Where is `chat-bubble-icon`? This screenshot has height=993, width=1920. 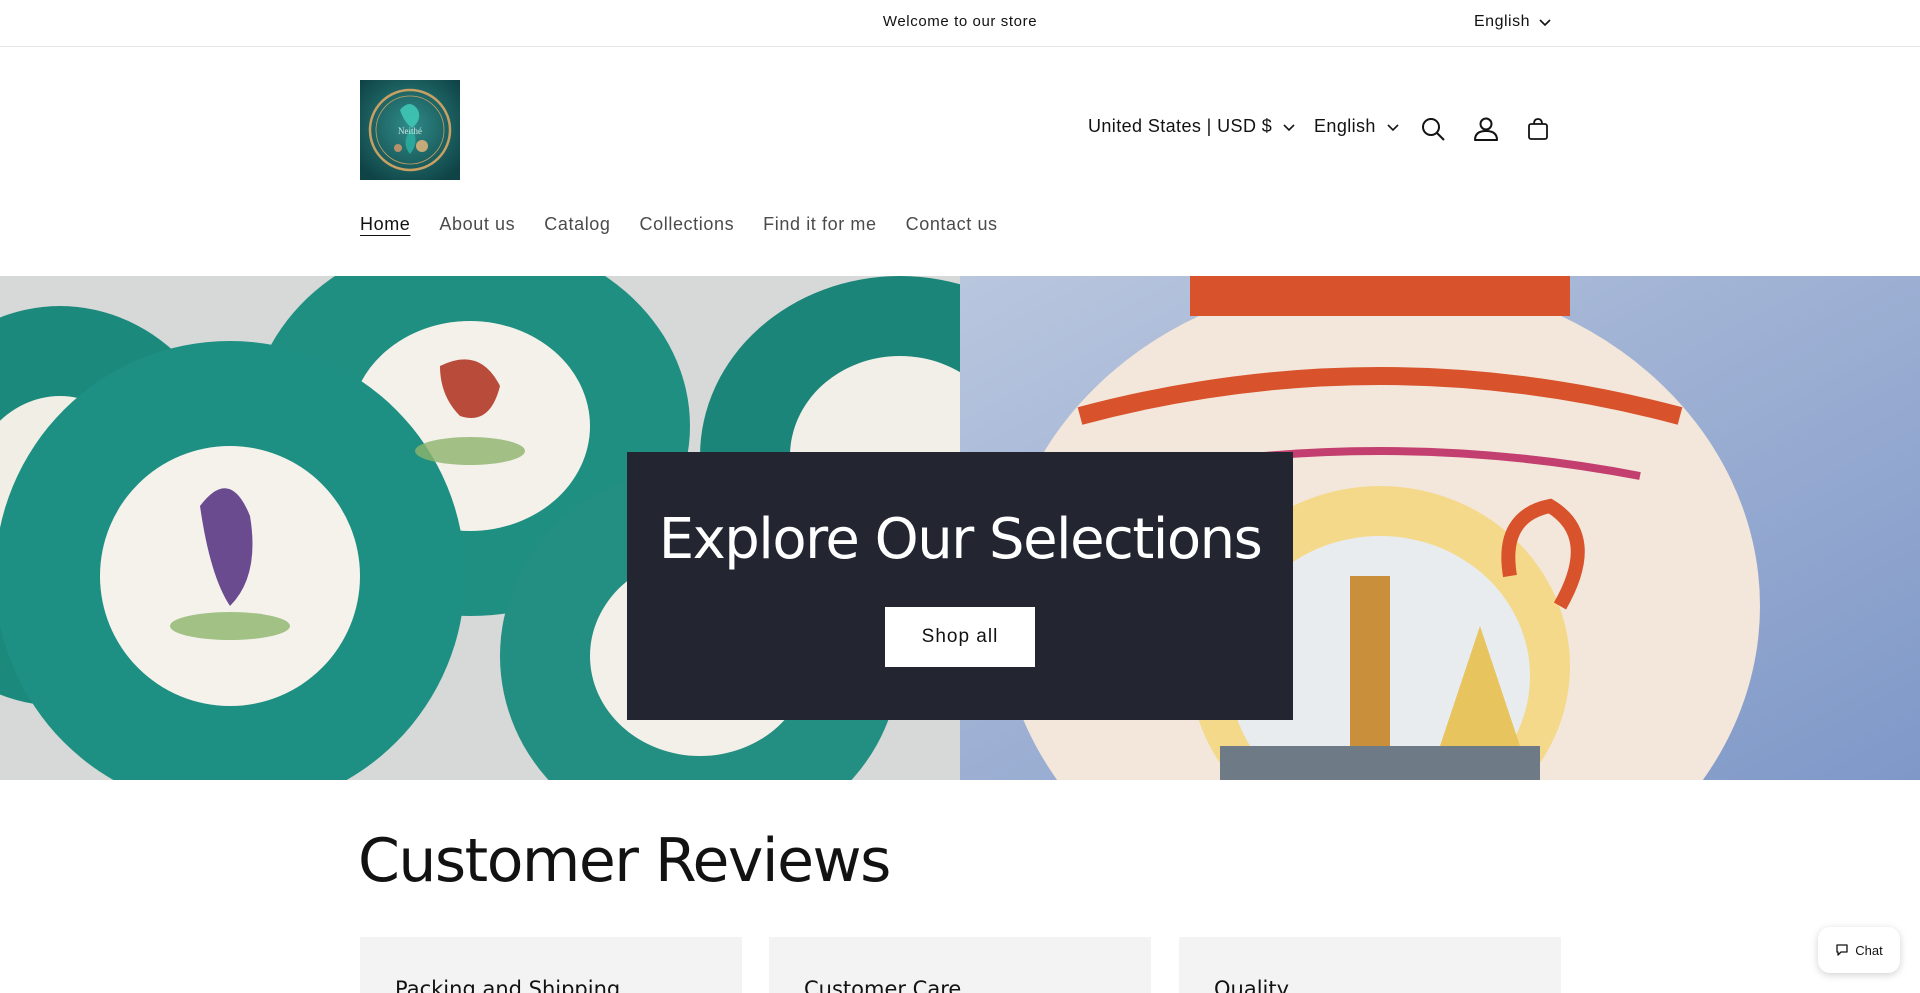
chat-bubble-icon is located at coordinates (1842, 950).